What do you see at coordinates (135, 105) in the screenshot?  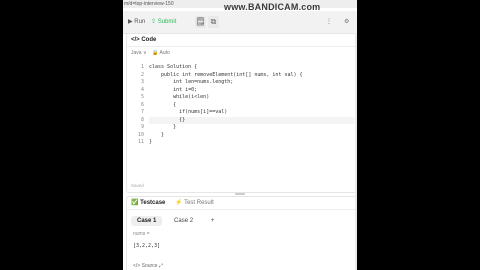 I see `line-gutter: 1 2 3 4 5 6 7 8 9 10 11` at bounding box center [135, 105].